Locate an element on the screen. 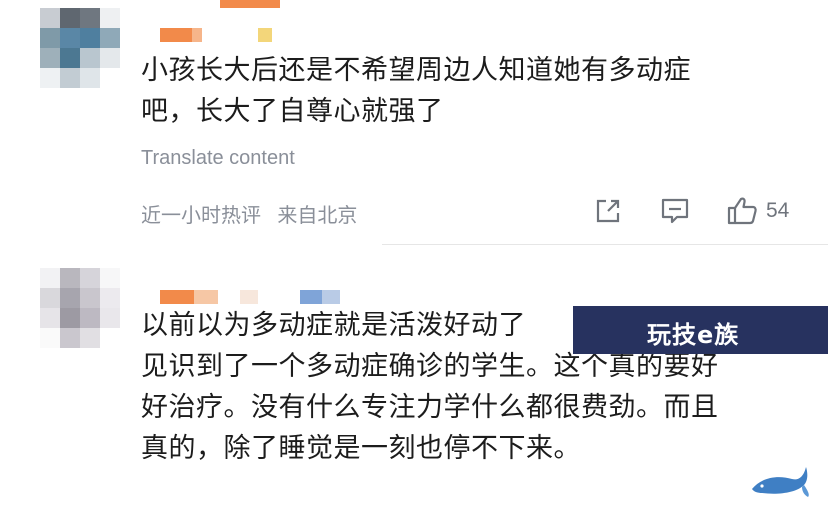 The height and width of the screenshot is (507, 828). comment-time: 近一小时热评 is located at coordinates (201, 215).